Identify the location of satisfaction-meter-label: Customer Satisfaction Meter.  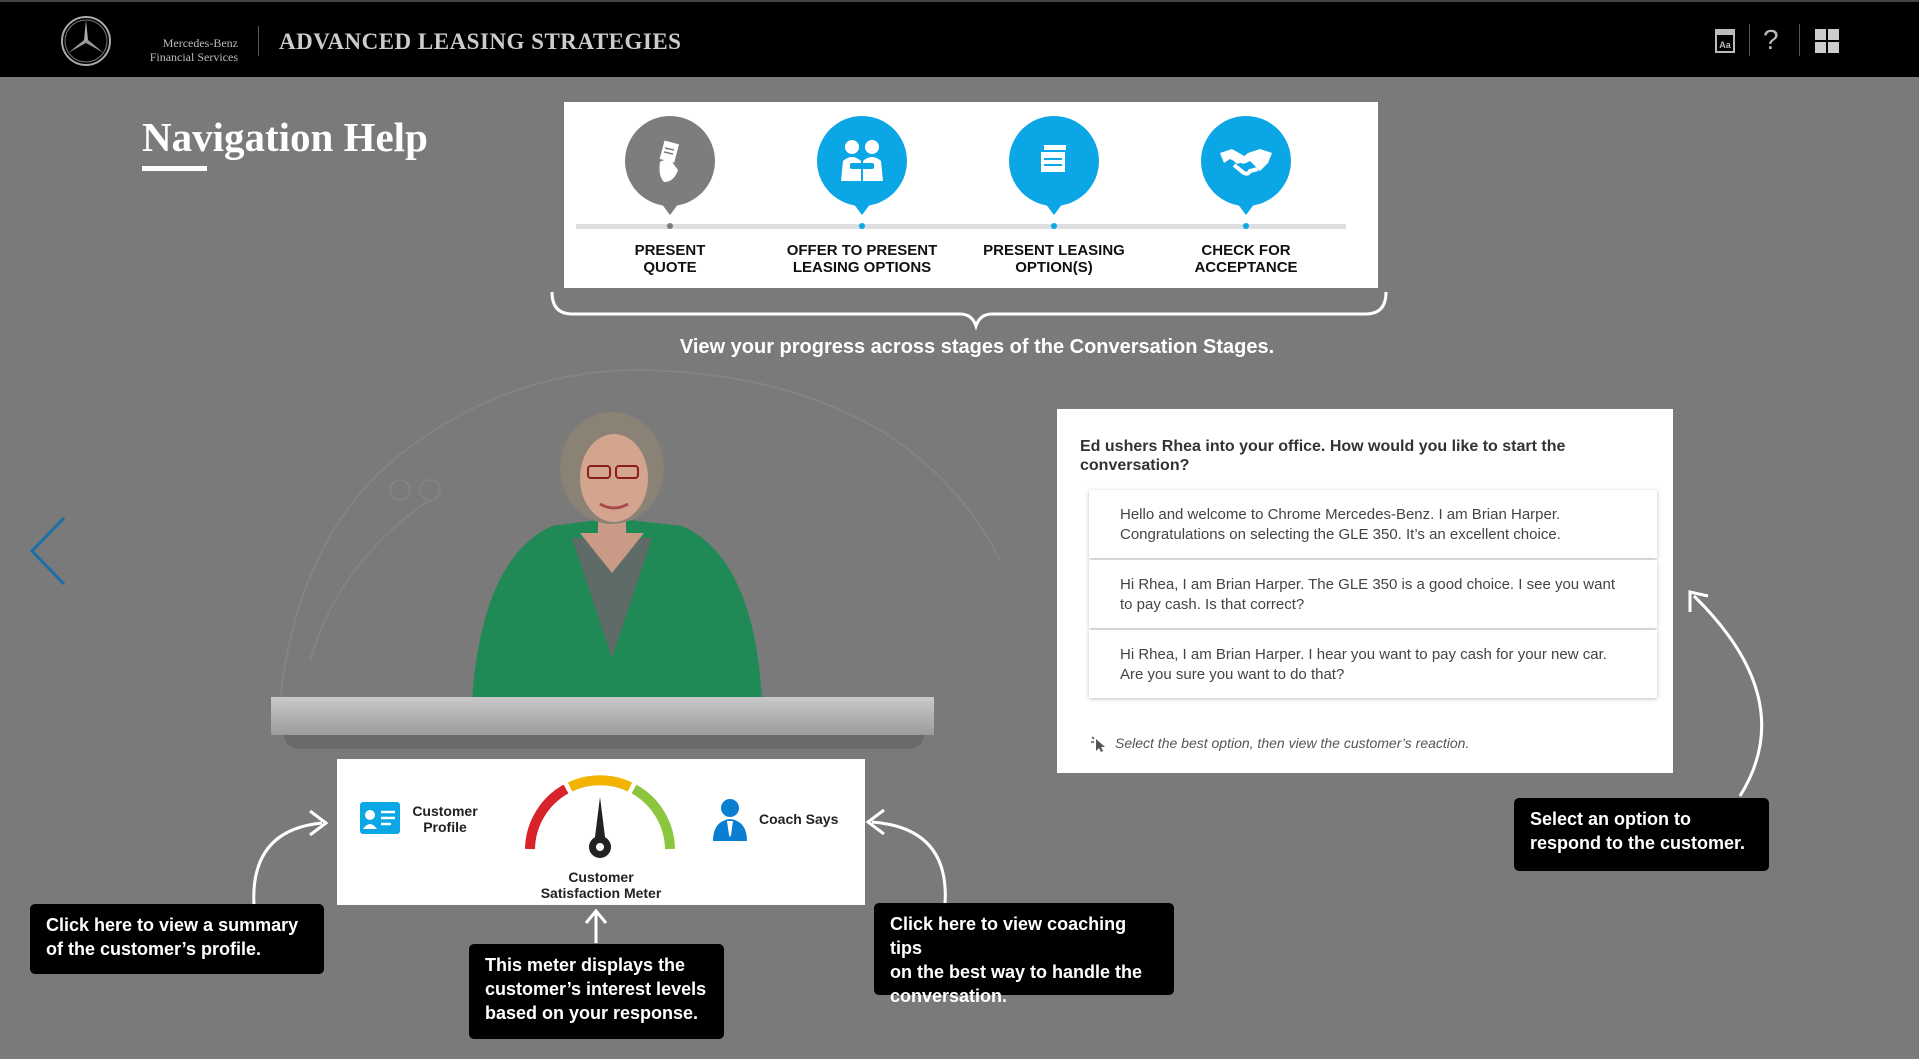
(601, 885).